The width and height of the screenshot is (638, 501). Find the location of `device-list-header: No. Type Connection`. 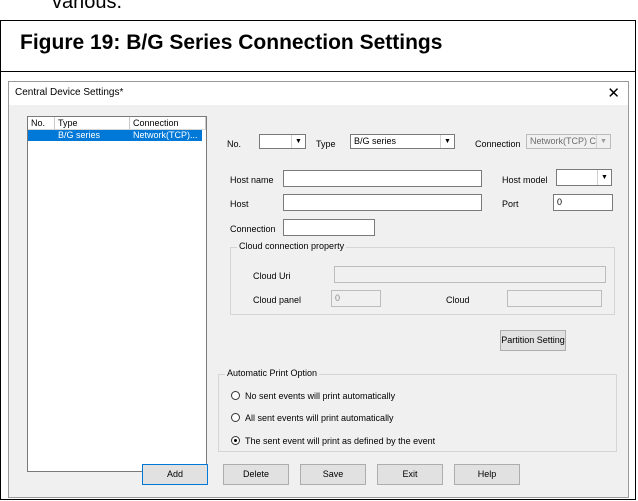

device-list-header: No. Type Connection is located at coordinates (117, 123).